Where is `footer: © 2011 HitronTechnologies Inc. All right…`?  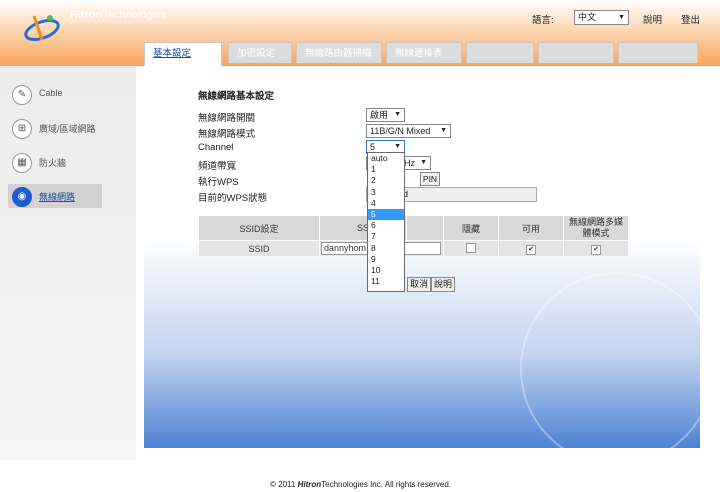
footer: © 2011 HitronTechnologies Inc. All right… is located at coordinates (360, 480).